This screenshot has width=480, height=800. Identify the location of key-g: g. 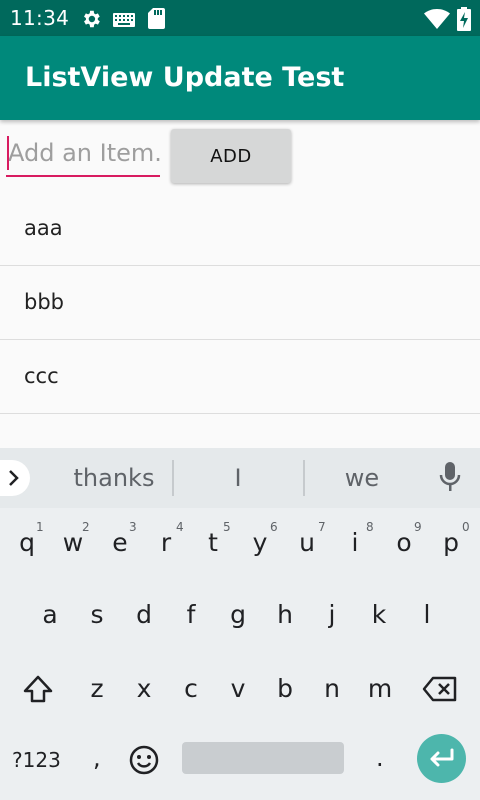
(238, 614).